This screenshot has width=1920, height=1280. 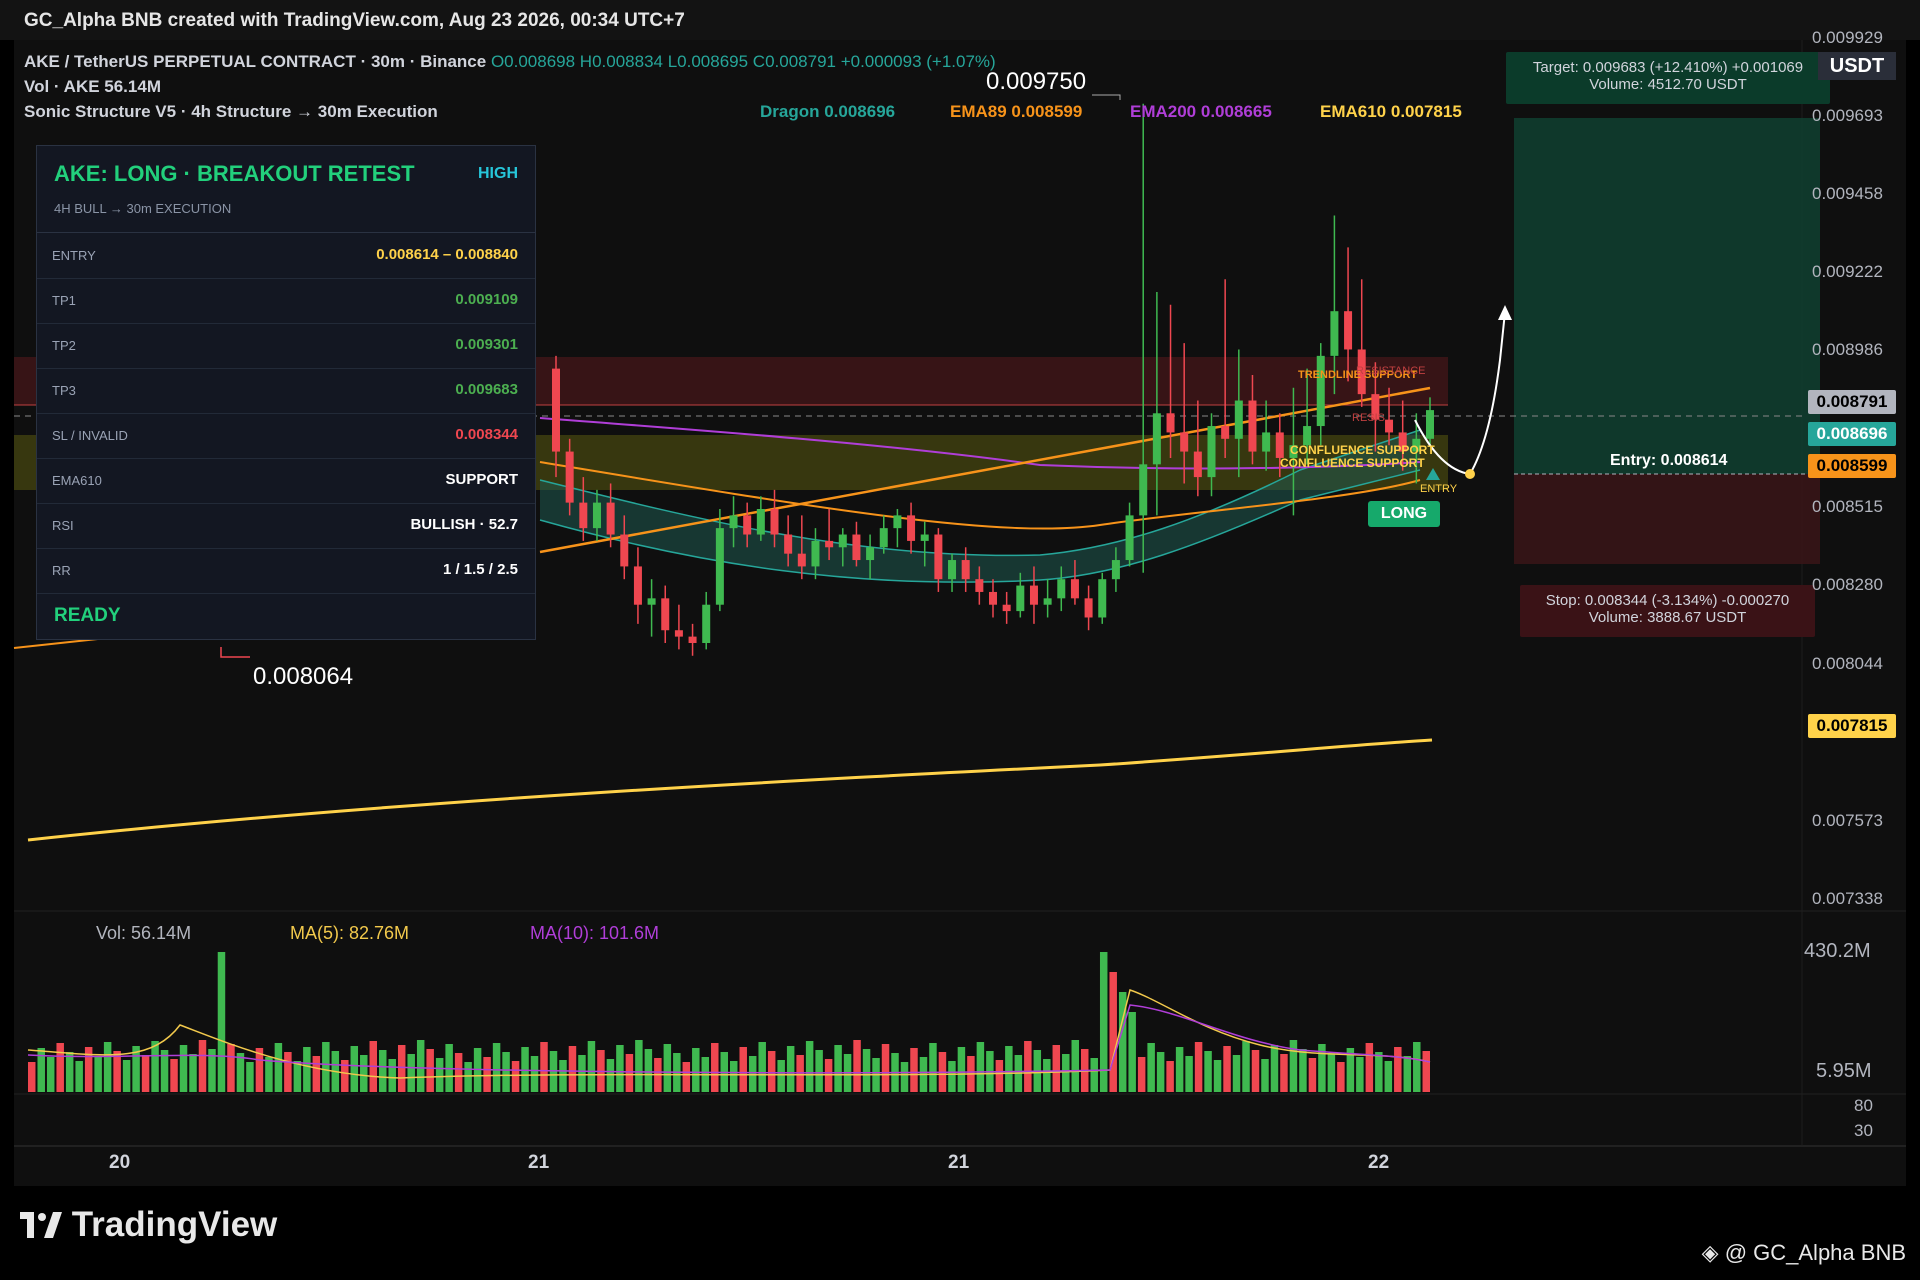 What do you see at coordinates (64, 390) in the screenshot?
I see `row-key: TP3` at bounding box center [64, 390].